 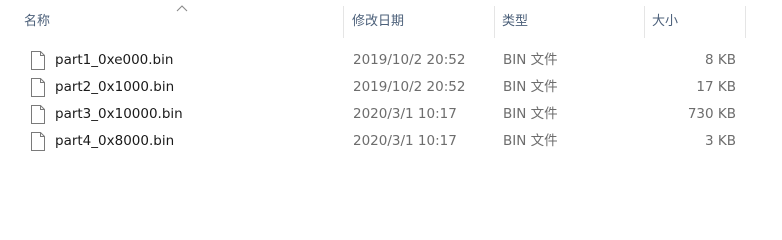 What do you see at coordinates (114, 60) in the screenshot?
I see `file-name: part1_0xe000.bin` at bounding box center [114, 60].